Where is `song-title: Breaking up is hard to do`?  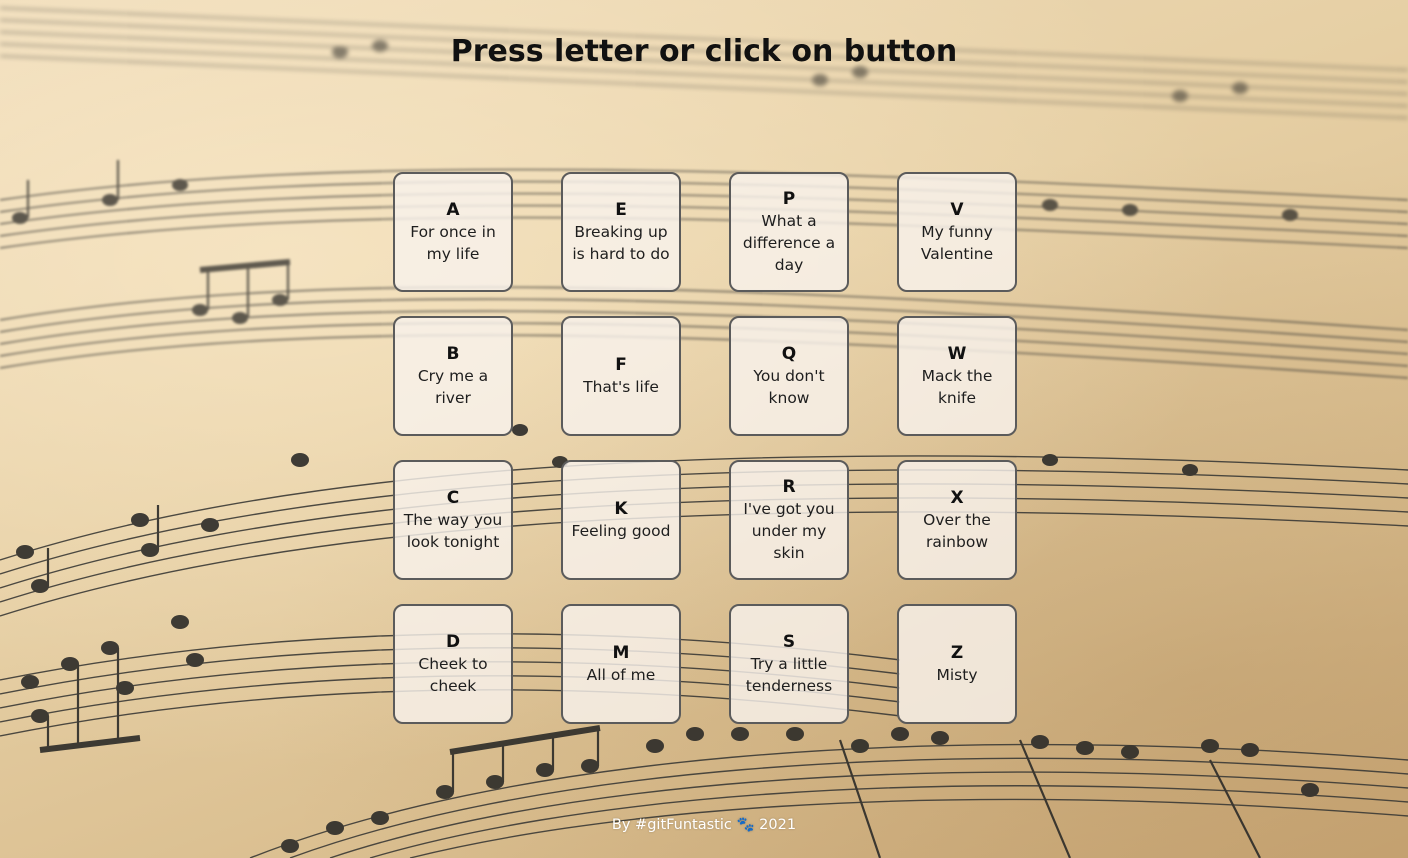
song-title: Breaking up is hard to do is located at coordinates (621, 243).